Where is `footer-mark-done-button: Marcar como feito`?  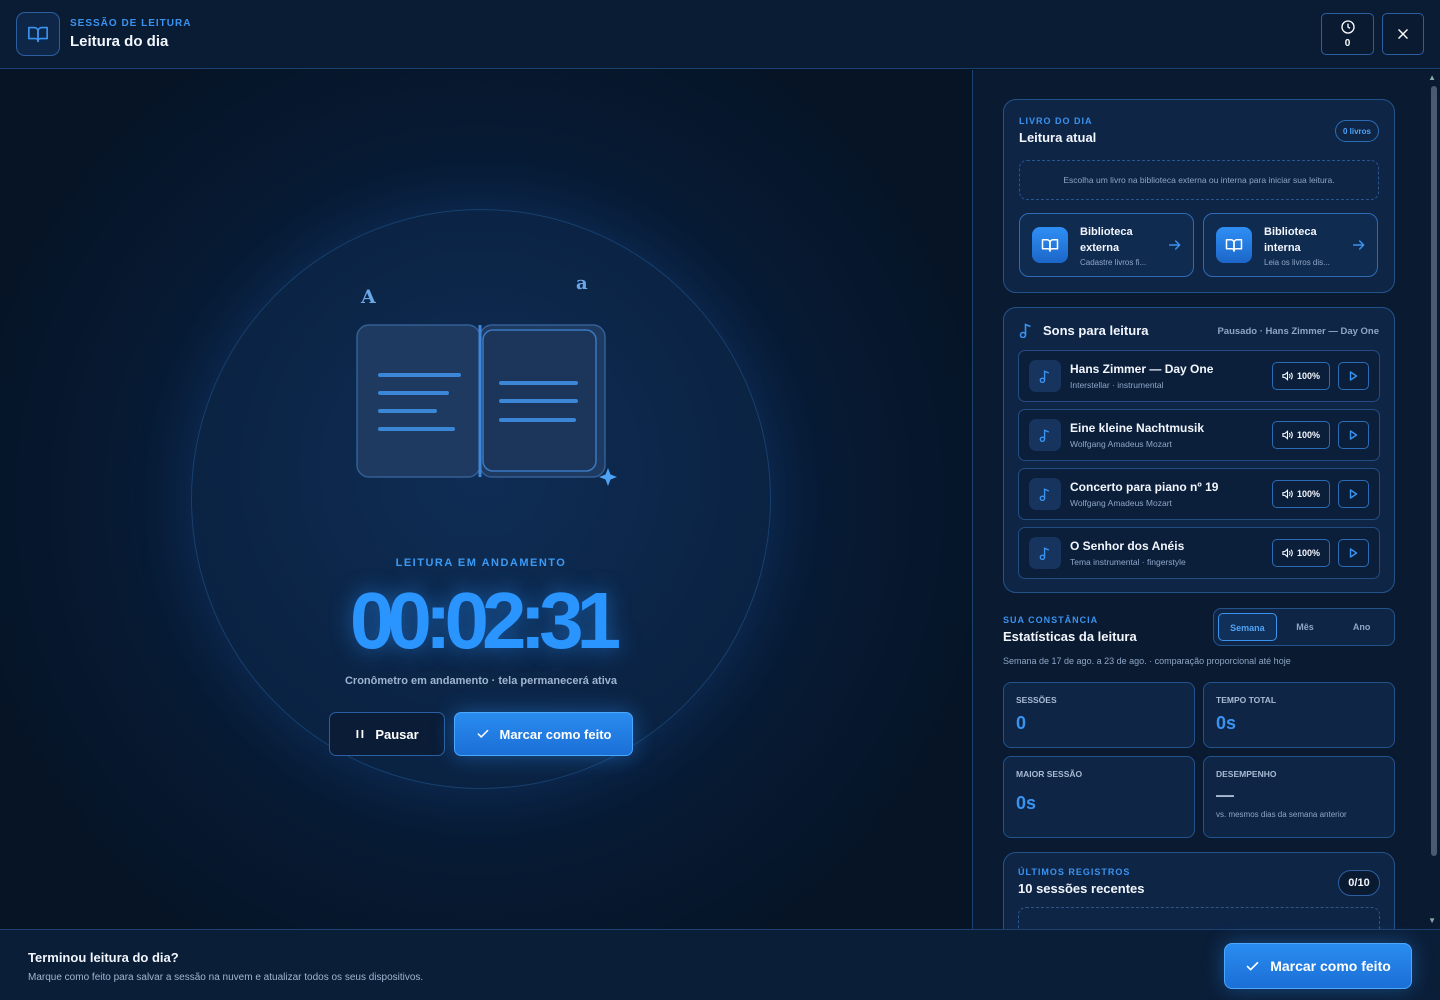
footer-mark-done-button: Marcar como feito is located at coordinates (1318, 966).